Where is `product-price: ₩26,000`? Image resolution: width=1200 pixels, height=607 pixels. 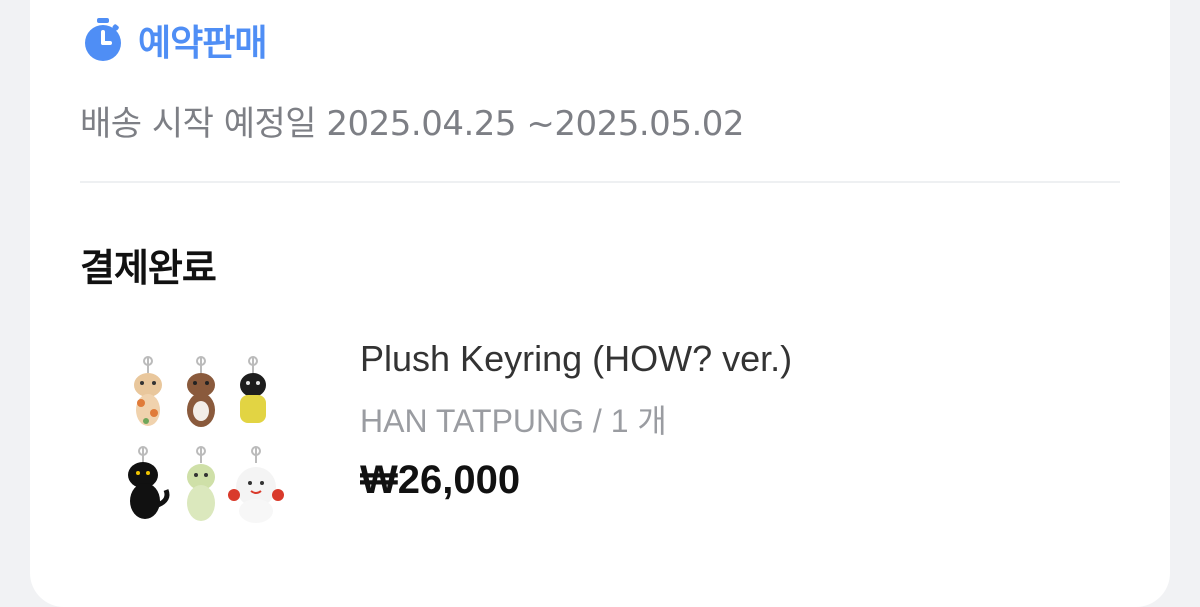 product-price: ₩26,000 is located at coordinates (440, 480).